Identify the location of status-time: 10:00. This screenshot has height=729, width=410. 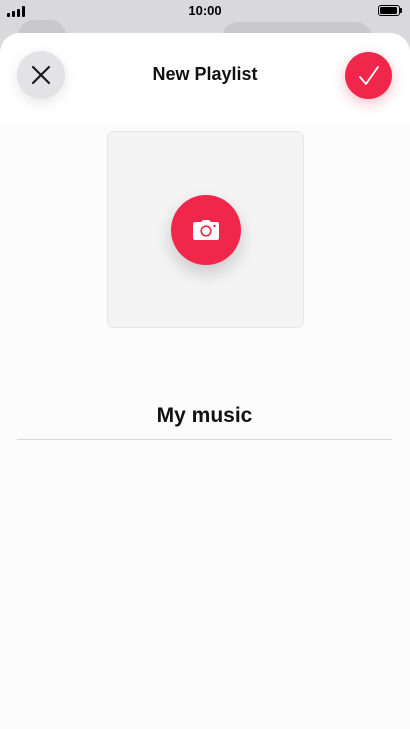
(205, 10).